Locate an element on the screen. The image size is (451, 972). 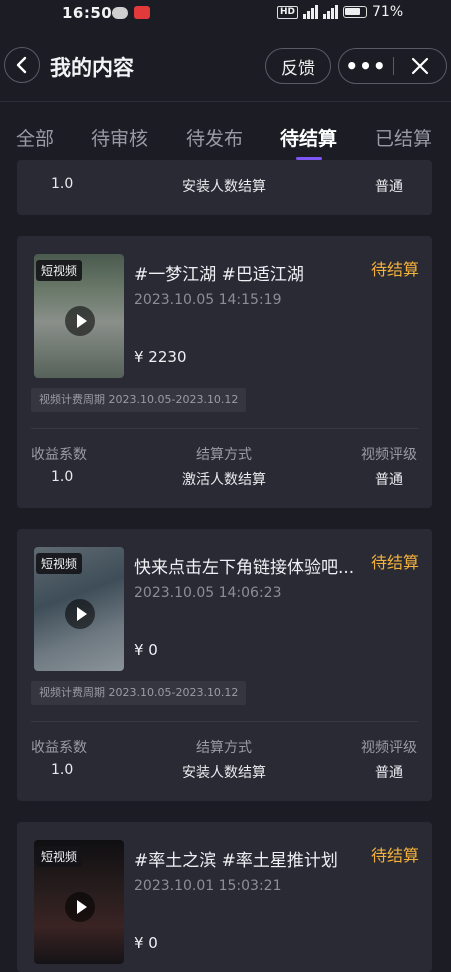
tab-bar: 全部 待审核 待发布 待结算 已结算 is located at coordinates (225, 141).